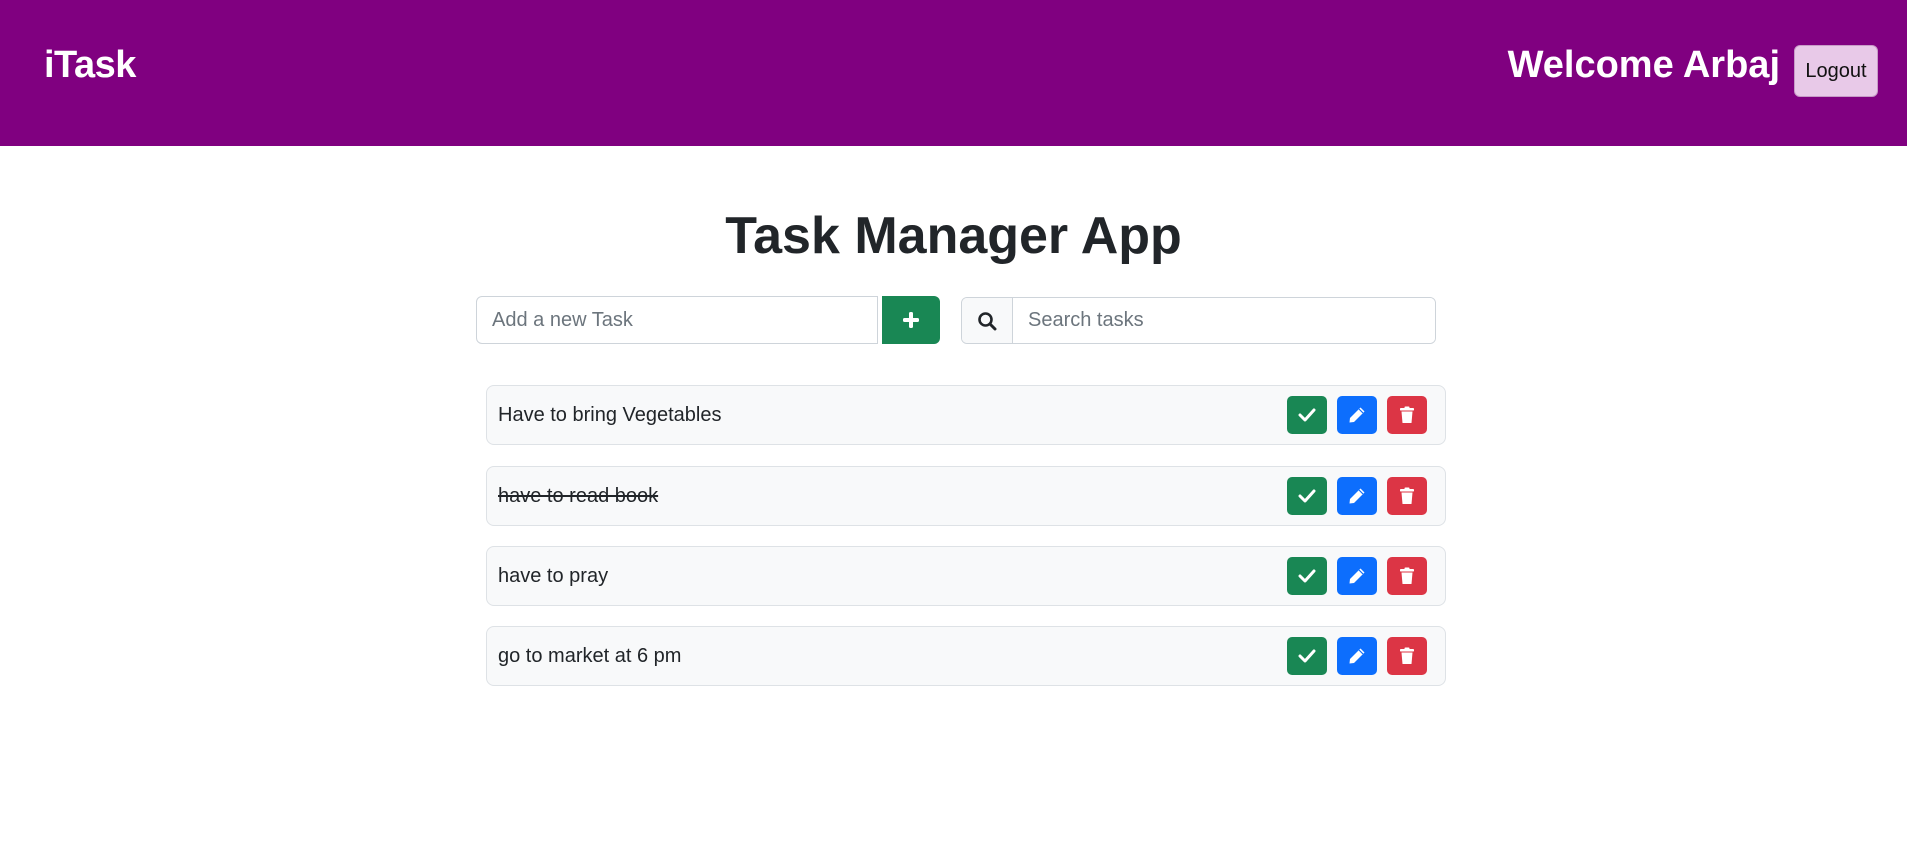 The width and height of the screenshot is (1907, 847). Describe the element at coordinates (610, 415) in the screenshot. I see `task-text: Have to bring Vegetables` at that location.